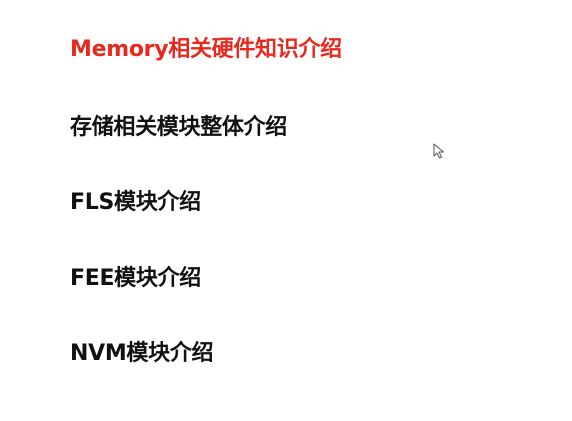 This screenshot has height=421, width=572. What do you see at coordinates (206, 50) in the screenshot?
I see `agenda-item-memory-hardware: Memory相关硬件知识介绍` at bounding box center [206, 50].